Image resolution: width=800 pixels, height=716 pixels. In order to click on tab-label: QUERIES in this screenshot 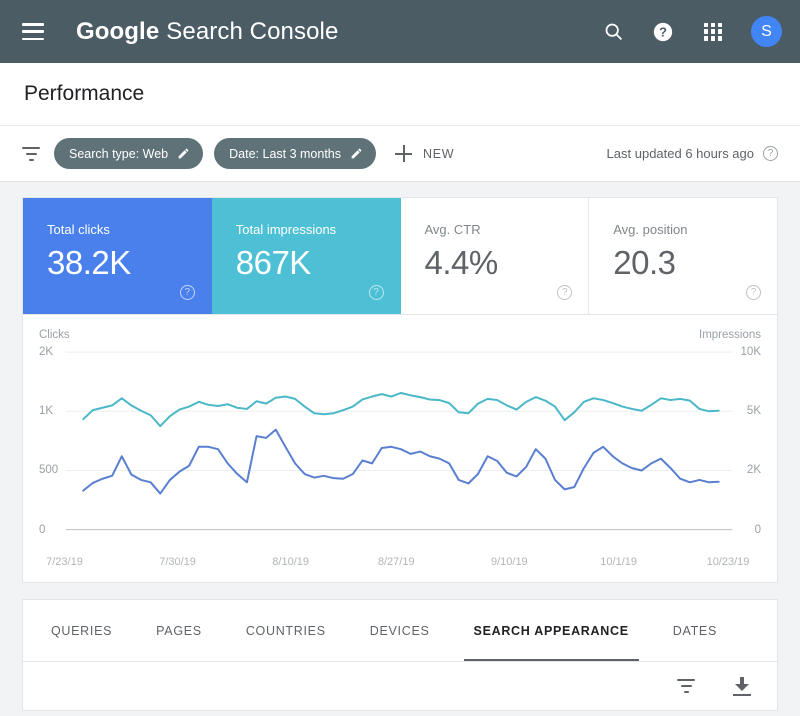, I will do `click(82, 630)`.